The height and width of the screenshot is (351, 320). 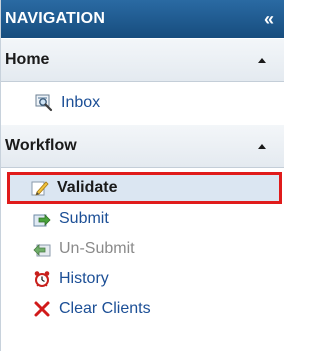 I want to click on home-items: Inbox, so click(x=142, y=103).